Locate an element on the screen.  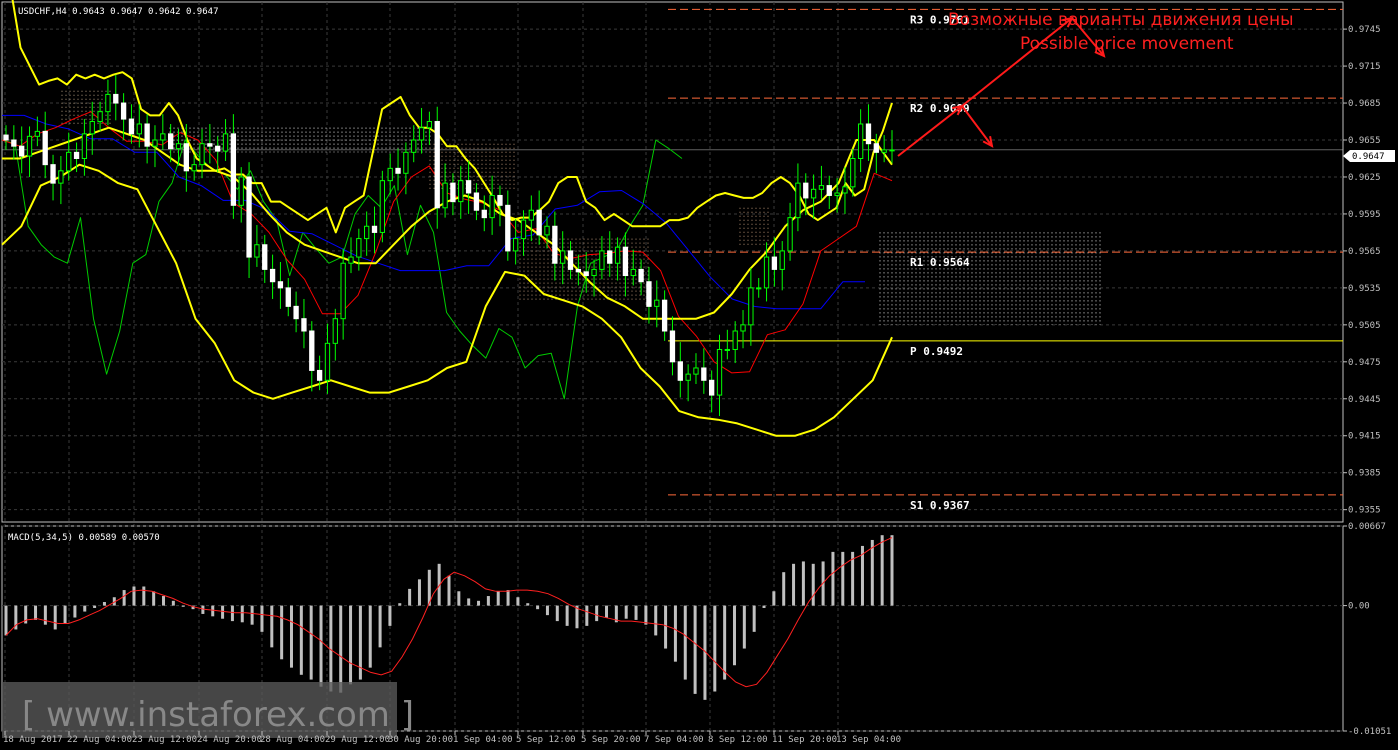
price-tick-label: 0.9595 is located at coordinates (1364, 215).